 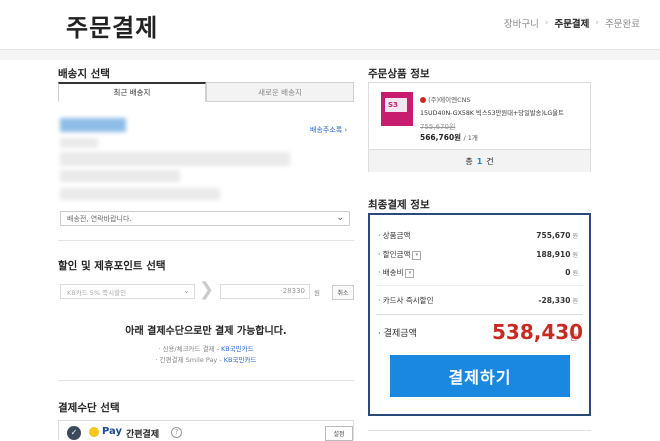 What do you see at coordinates (176, 432) in the screenshot?
I see `help-icon: ?` at bounding box center [176, 432].